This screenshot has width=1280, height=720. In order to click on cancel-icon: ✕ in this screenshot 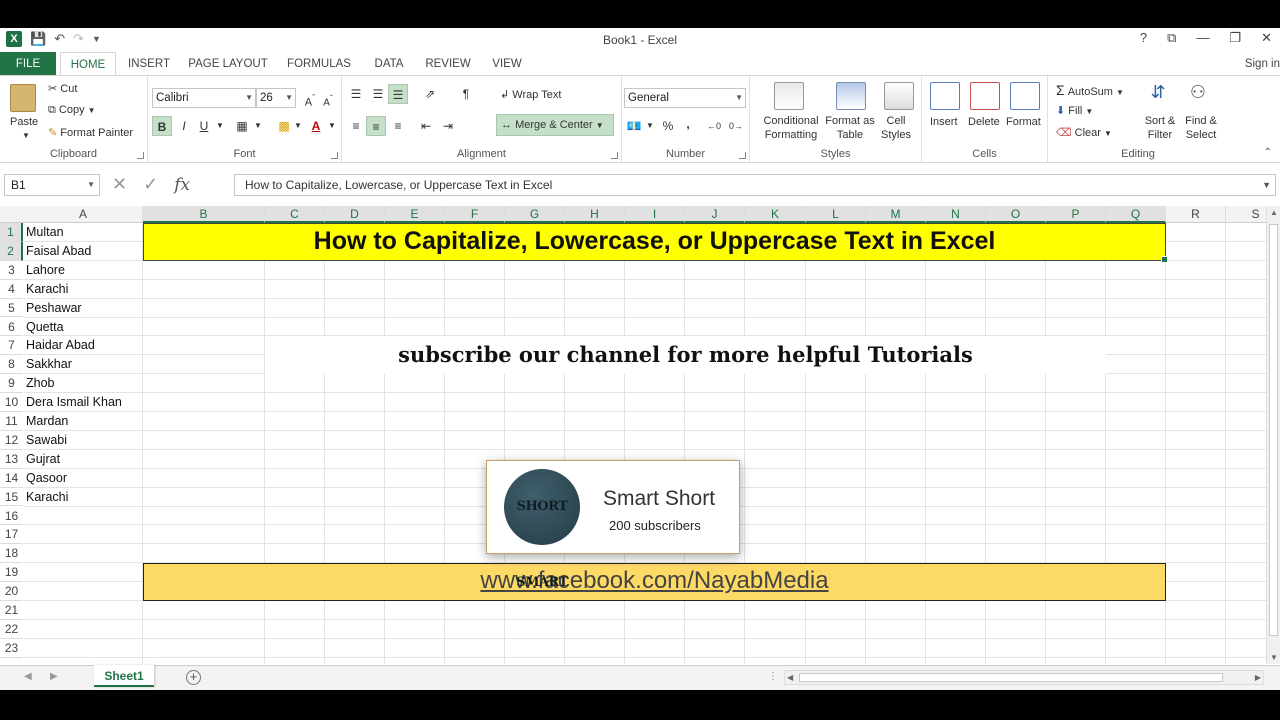, I will do `click(119, 184)`.